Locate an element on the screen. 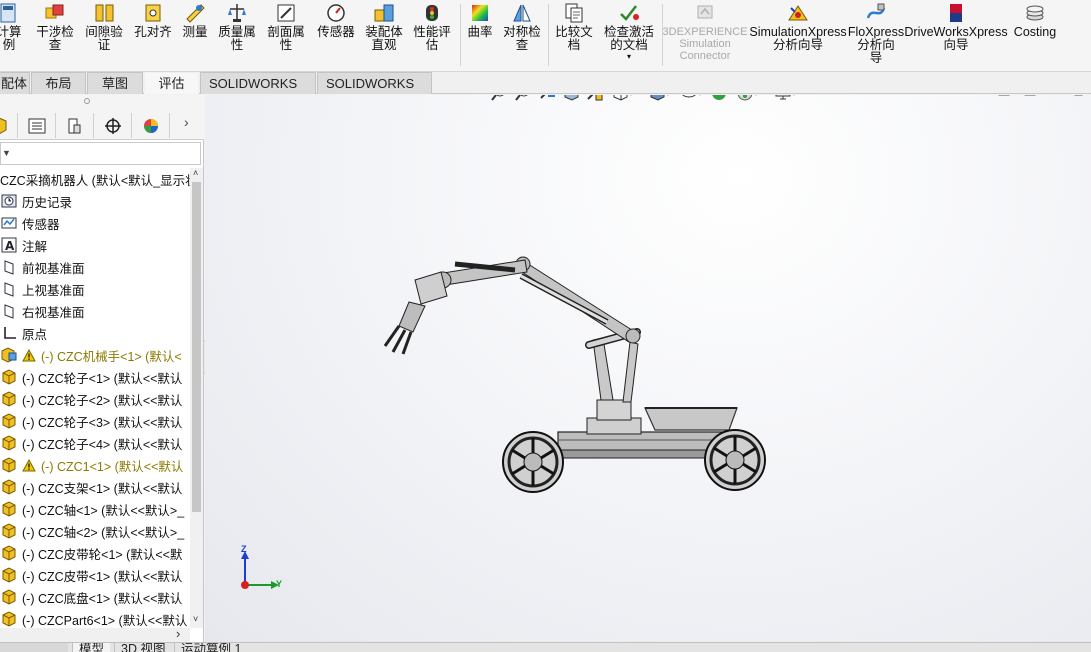 This screenshot has height=652, width=1091. tree-filter-input: ▼ is located at coordinates (100, 153).